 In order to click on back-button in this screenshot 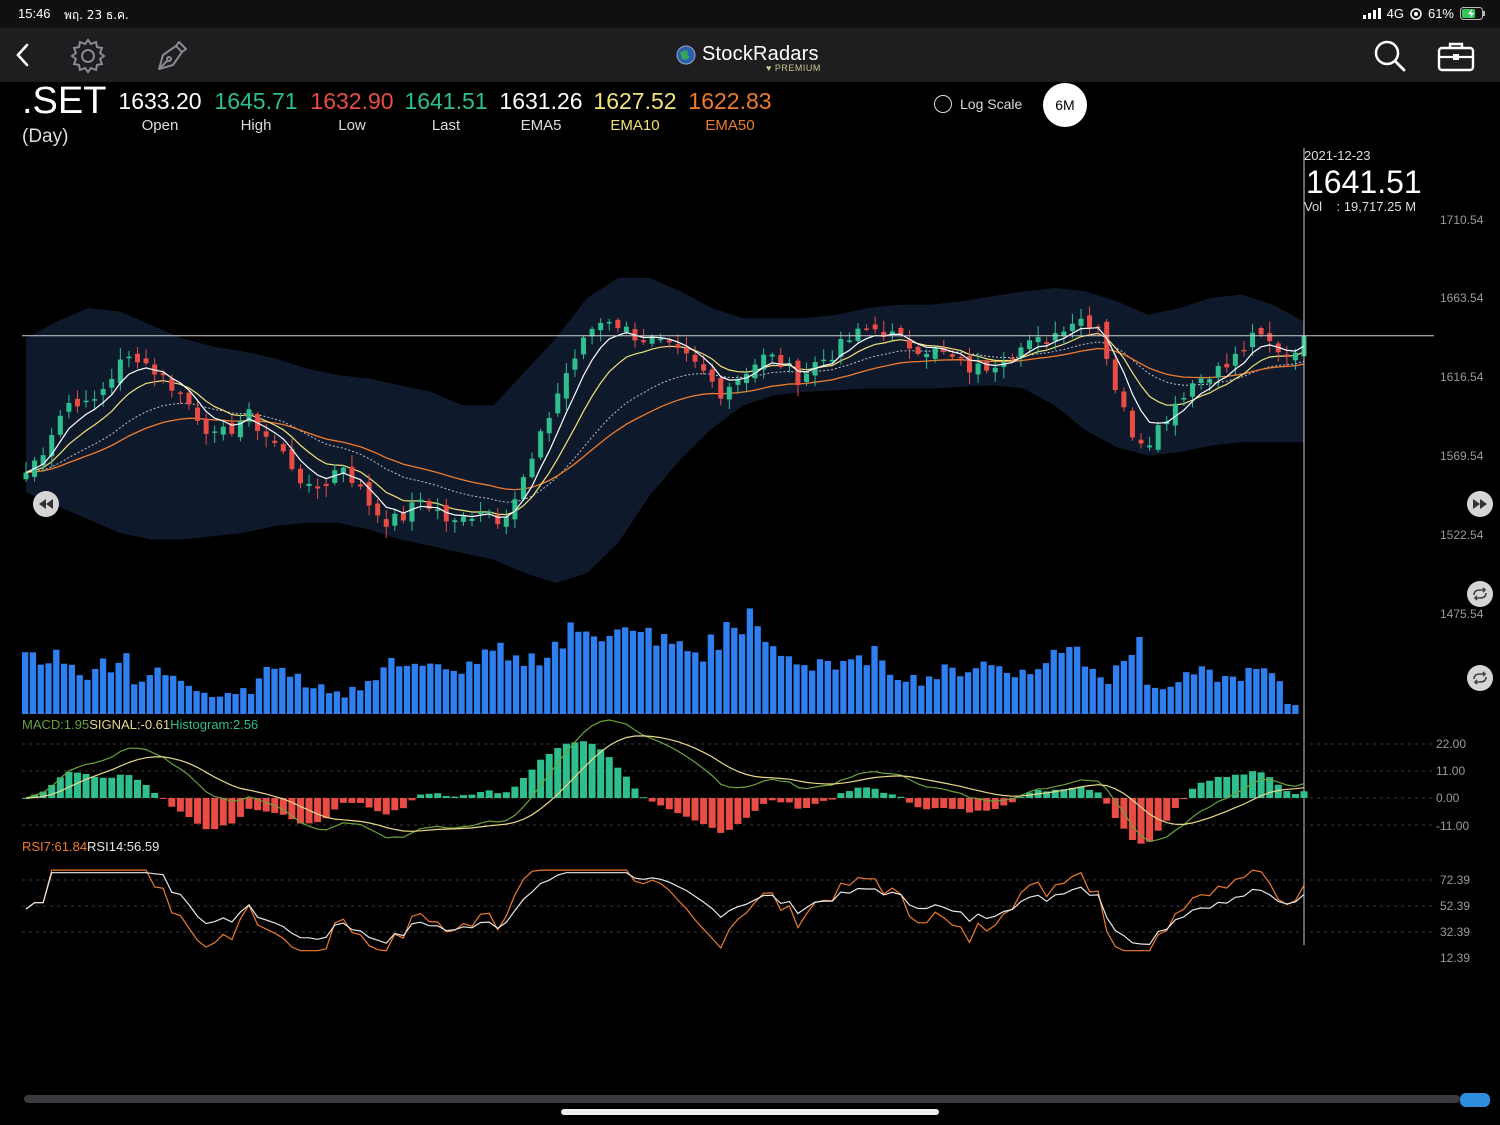, I will do `click(23, 55)`.